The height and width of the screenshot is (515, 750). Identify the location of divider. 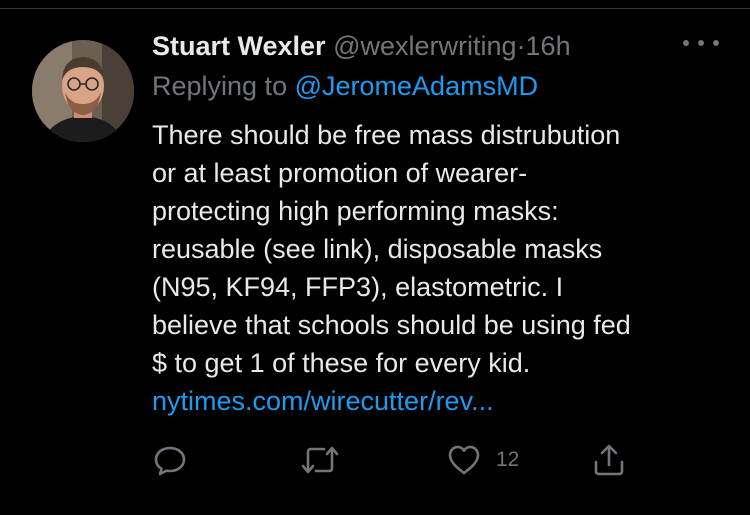
(375, 8).